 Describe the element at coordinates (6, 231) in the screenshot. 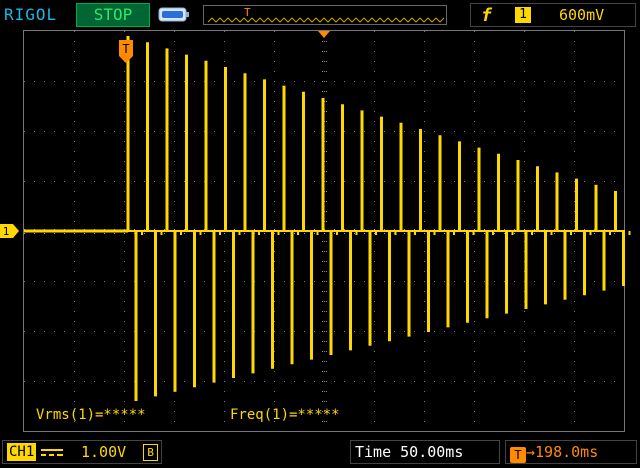

I see `svg-text: 1` at that location.